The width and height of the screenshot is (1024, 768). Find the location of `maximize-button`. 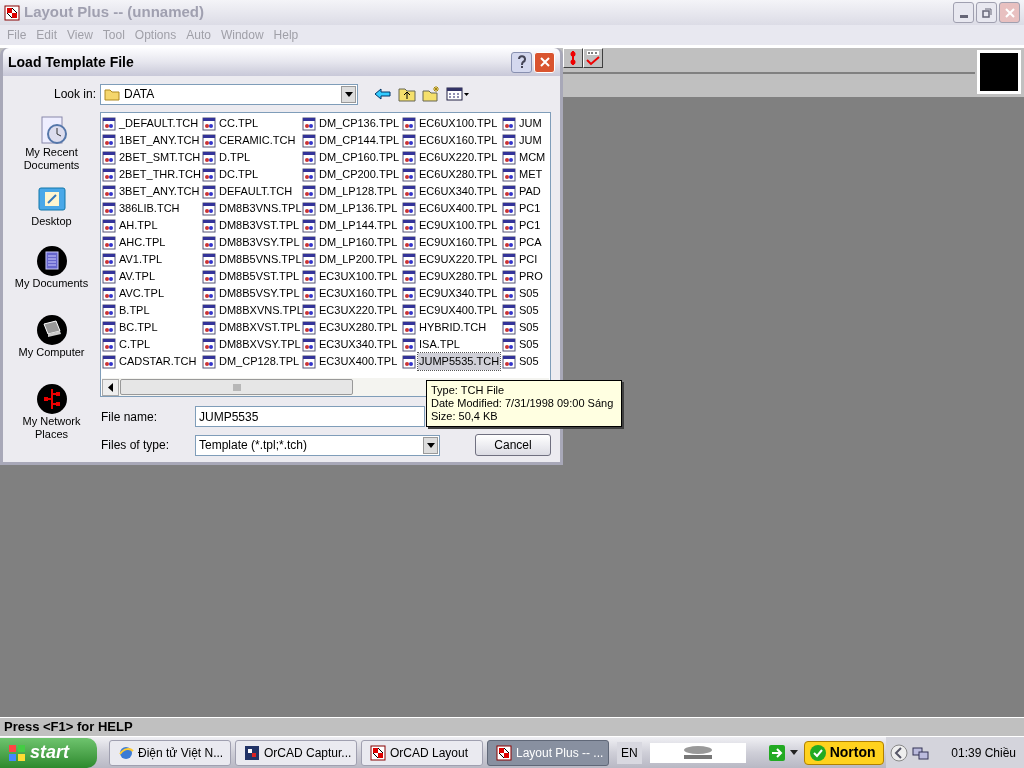

maximize-button is located at coordinates (986, 12).